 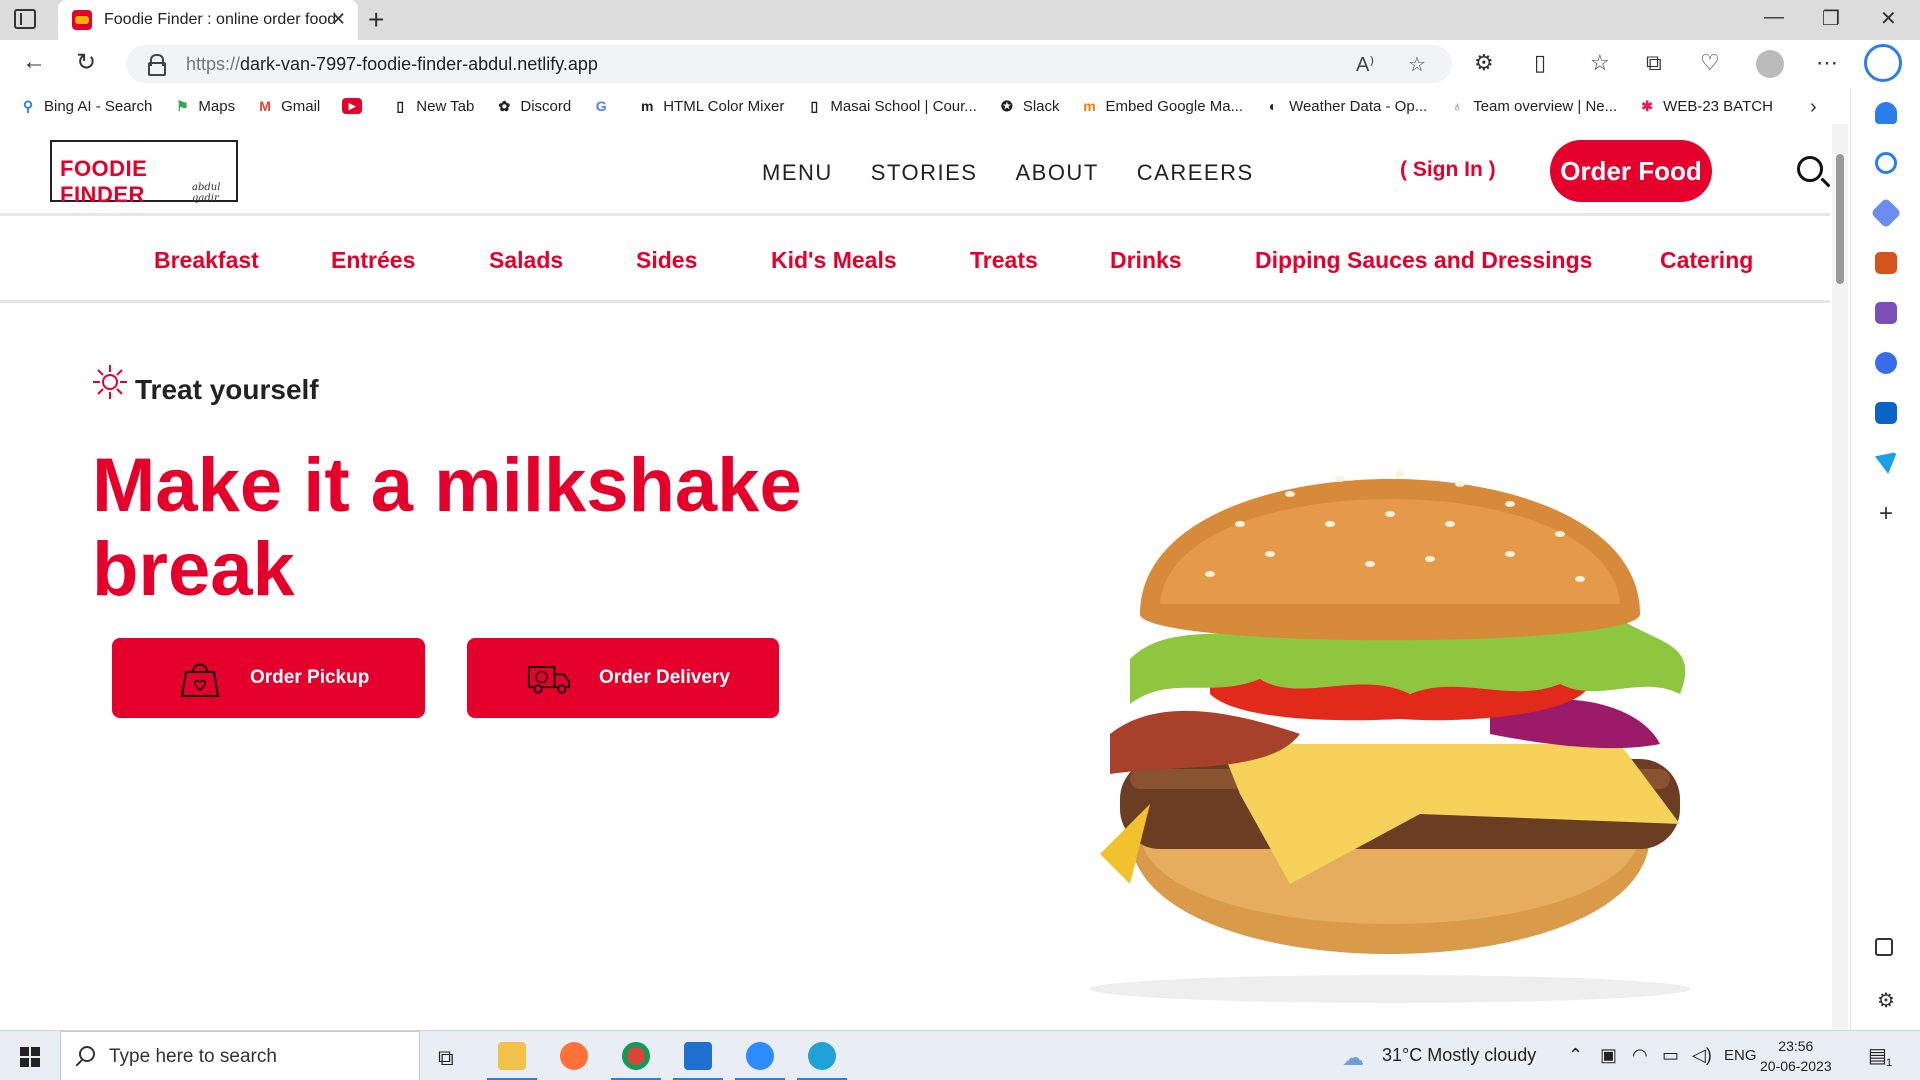 What do you see at coordinates (1884, 947) in the screenshot?
I see `sidebar-toggle-icon` at bounding box center [1884, 947].